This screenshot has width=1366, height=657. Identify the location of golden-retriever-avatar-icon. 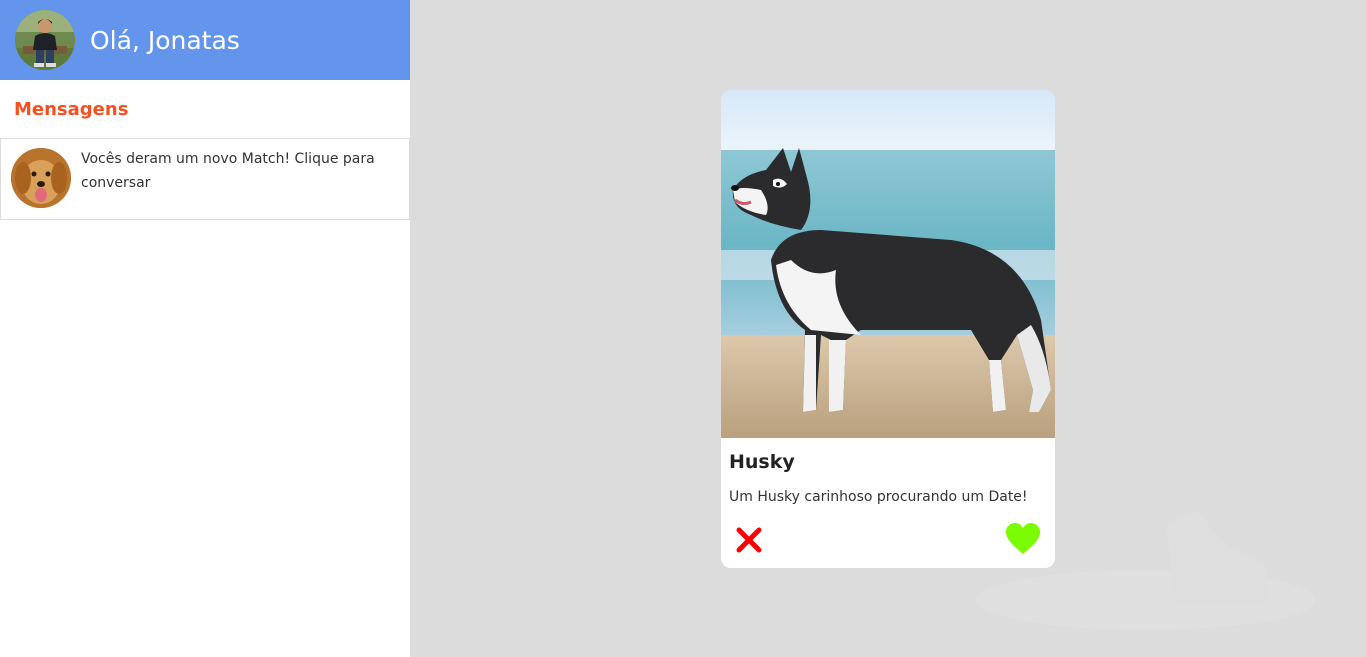
(41, 178).